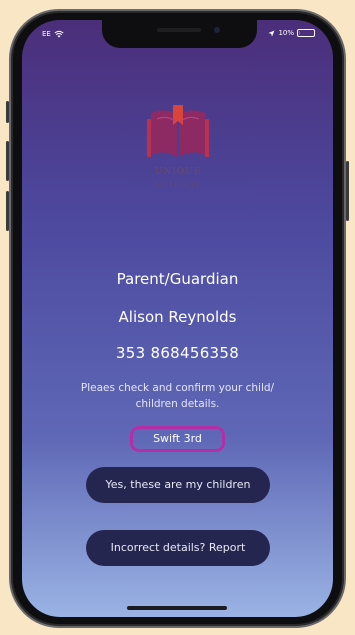 This screenshot has width=355, height=635. What do you see at coordinates (7, 211) in the screenshot?
I see `volume-down-button` at bounding box center [7, 211].